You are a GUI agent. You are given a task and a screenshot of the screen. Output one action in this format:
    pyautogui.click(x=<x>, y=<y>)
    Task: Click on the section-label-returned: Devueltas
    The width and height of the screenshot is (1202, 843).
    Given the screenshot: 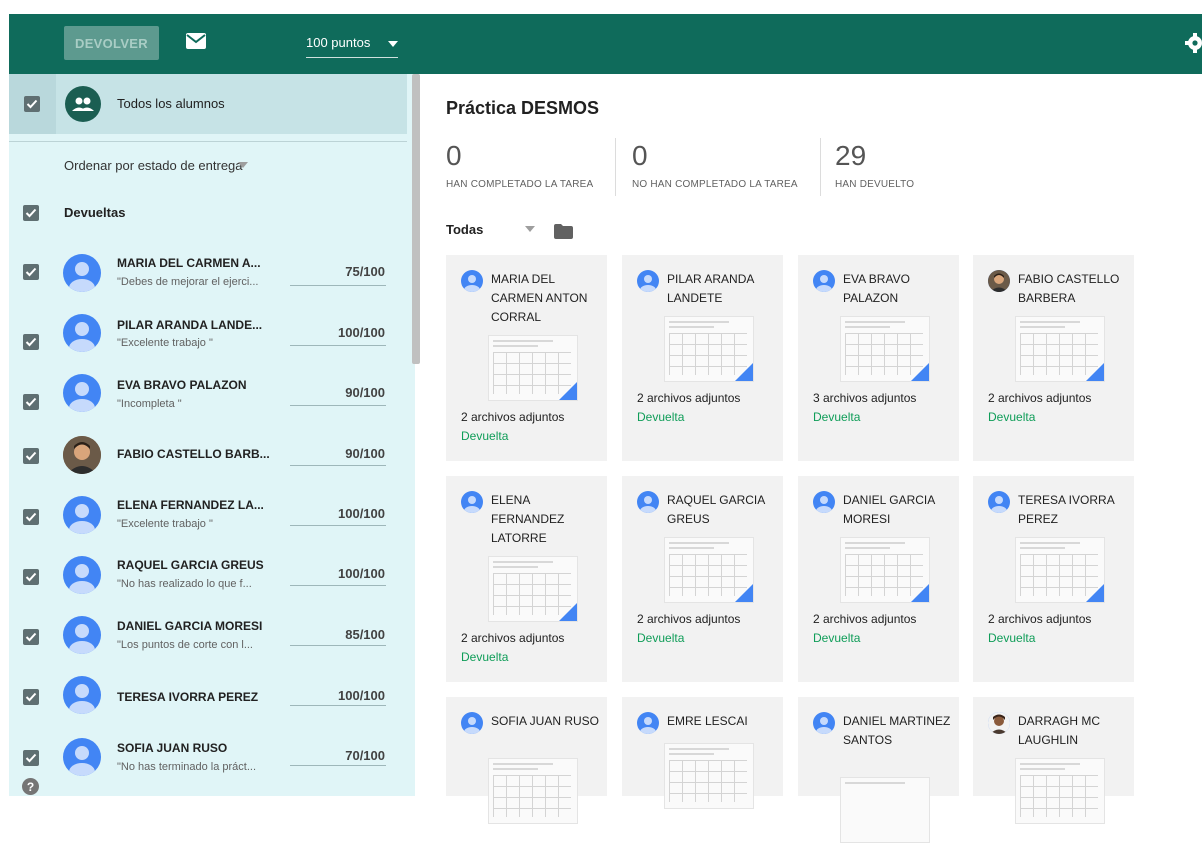 What is the action you would take?
    pyautogui.click(x=95, y=212)
    